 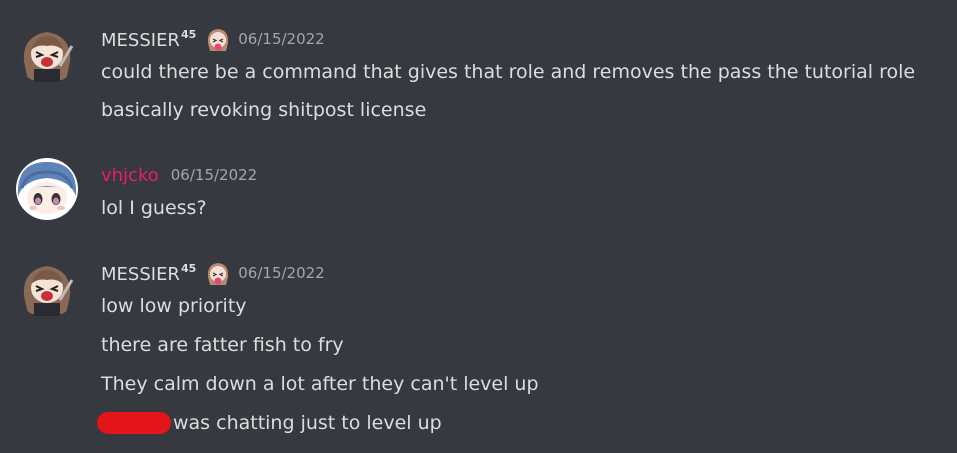 I want to click on message-header: vhjcko 06/15/2022, so click(x=179, y=175).